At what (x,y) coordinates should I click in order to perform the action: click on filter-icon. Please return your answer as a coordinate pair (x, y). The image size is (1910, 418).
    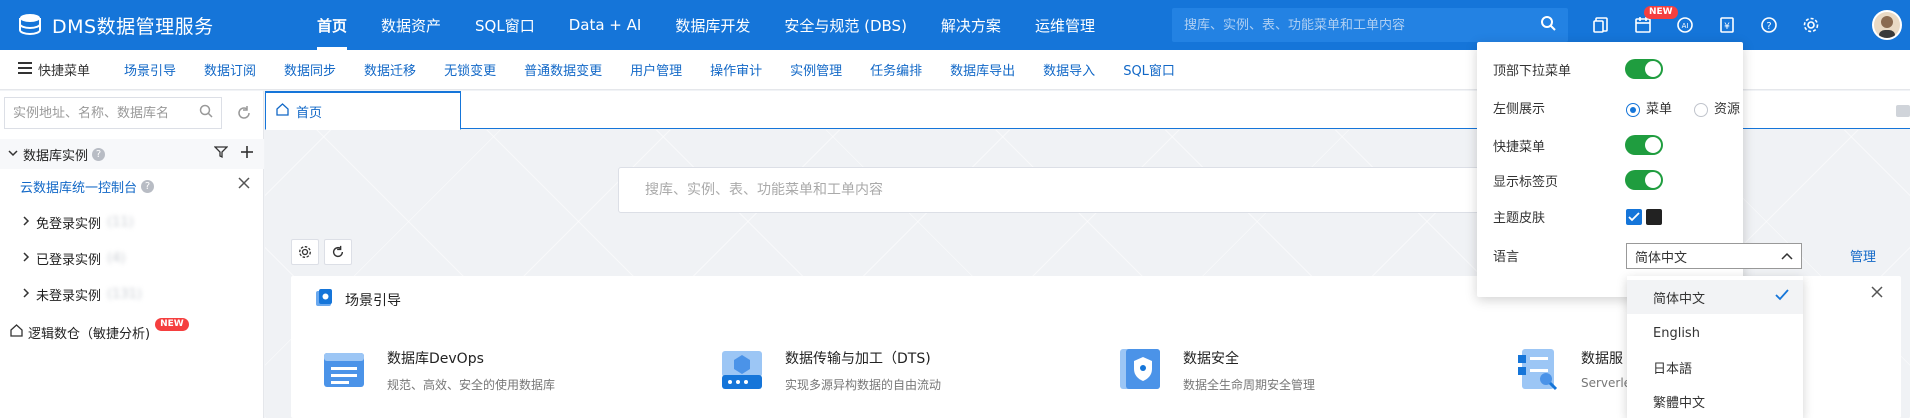
    Looking at the image, I should click on (221, 154).